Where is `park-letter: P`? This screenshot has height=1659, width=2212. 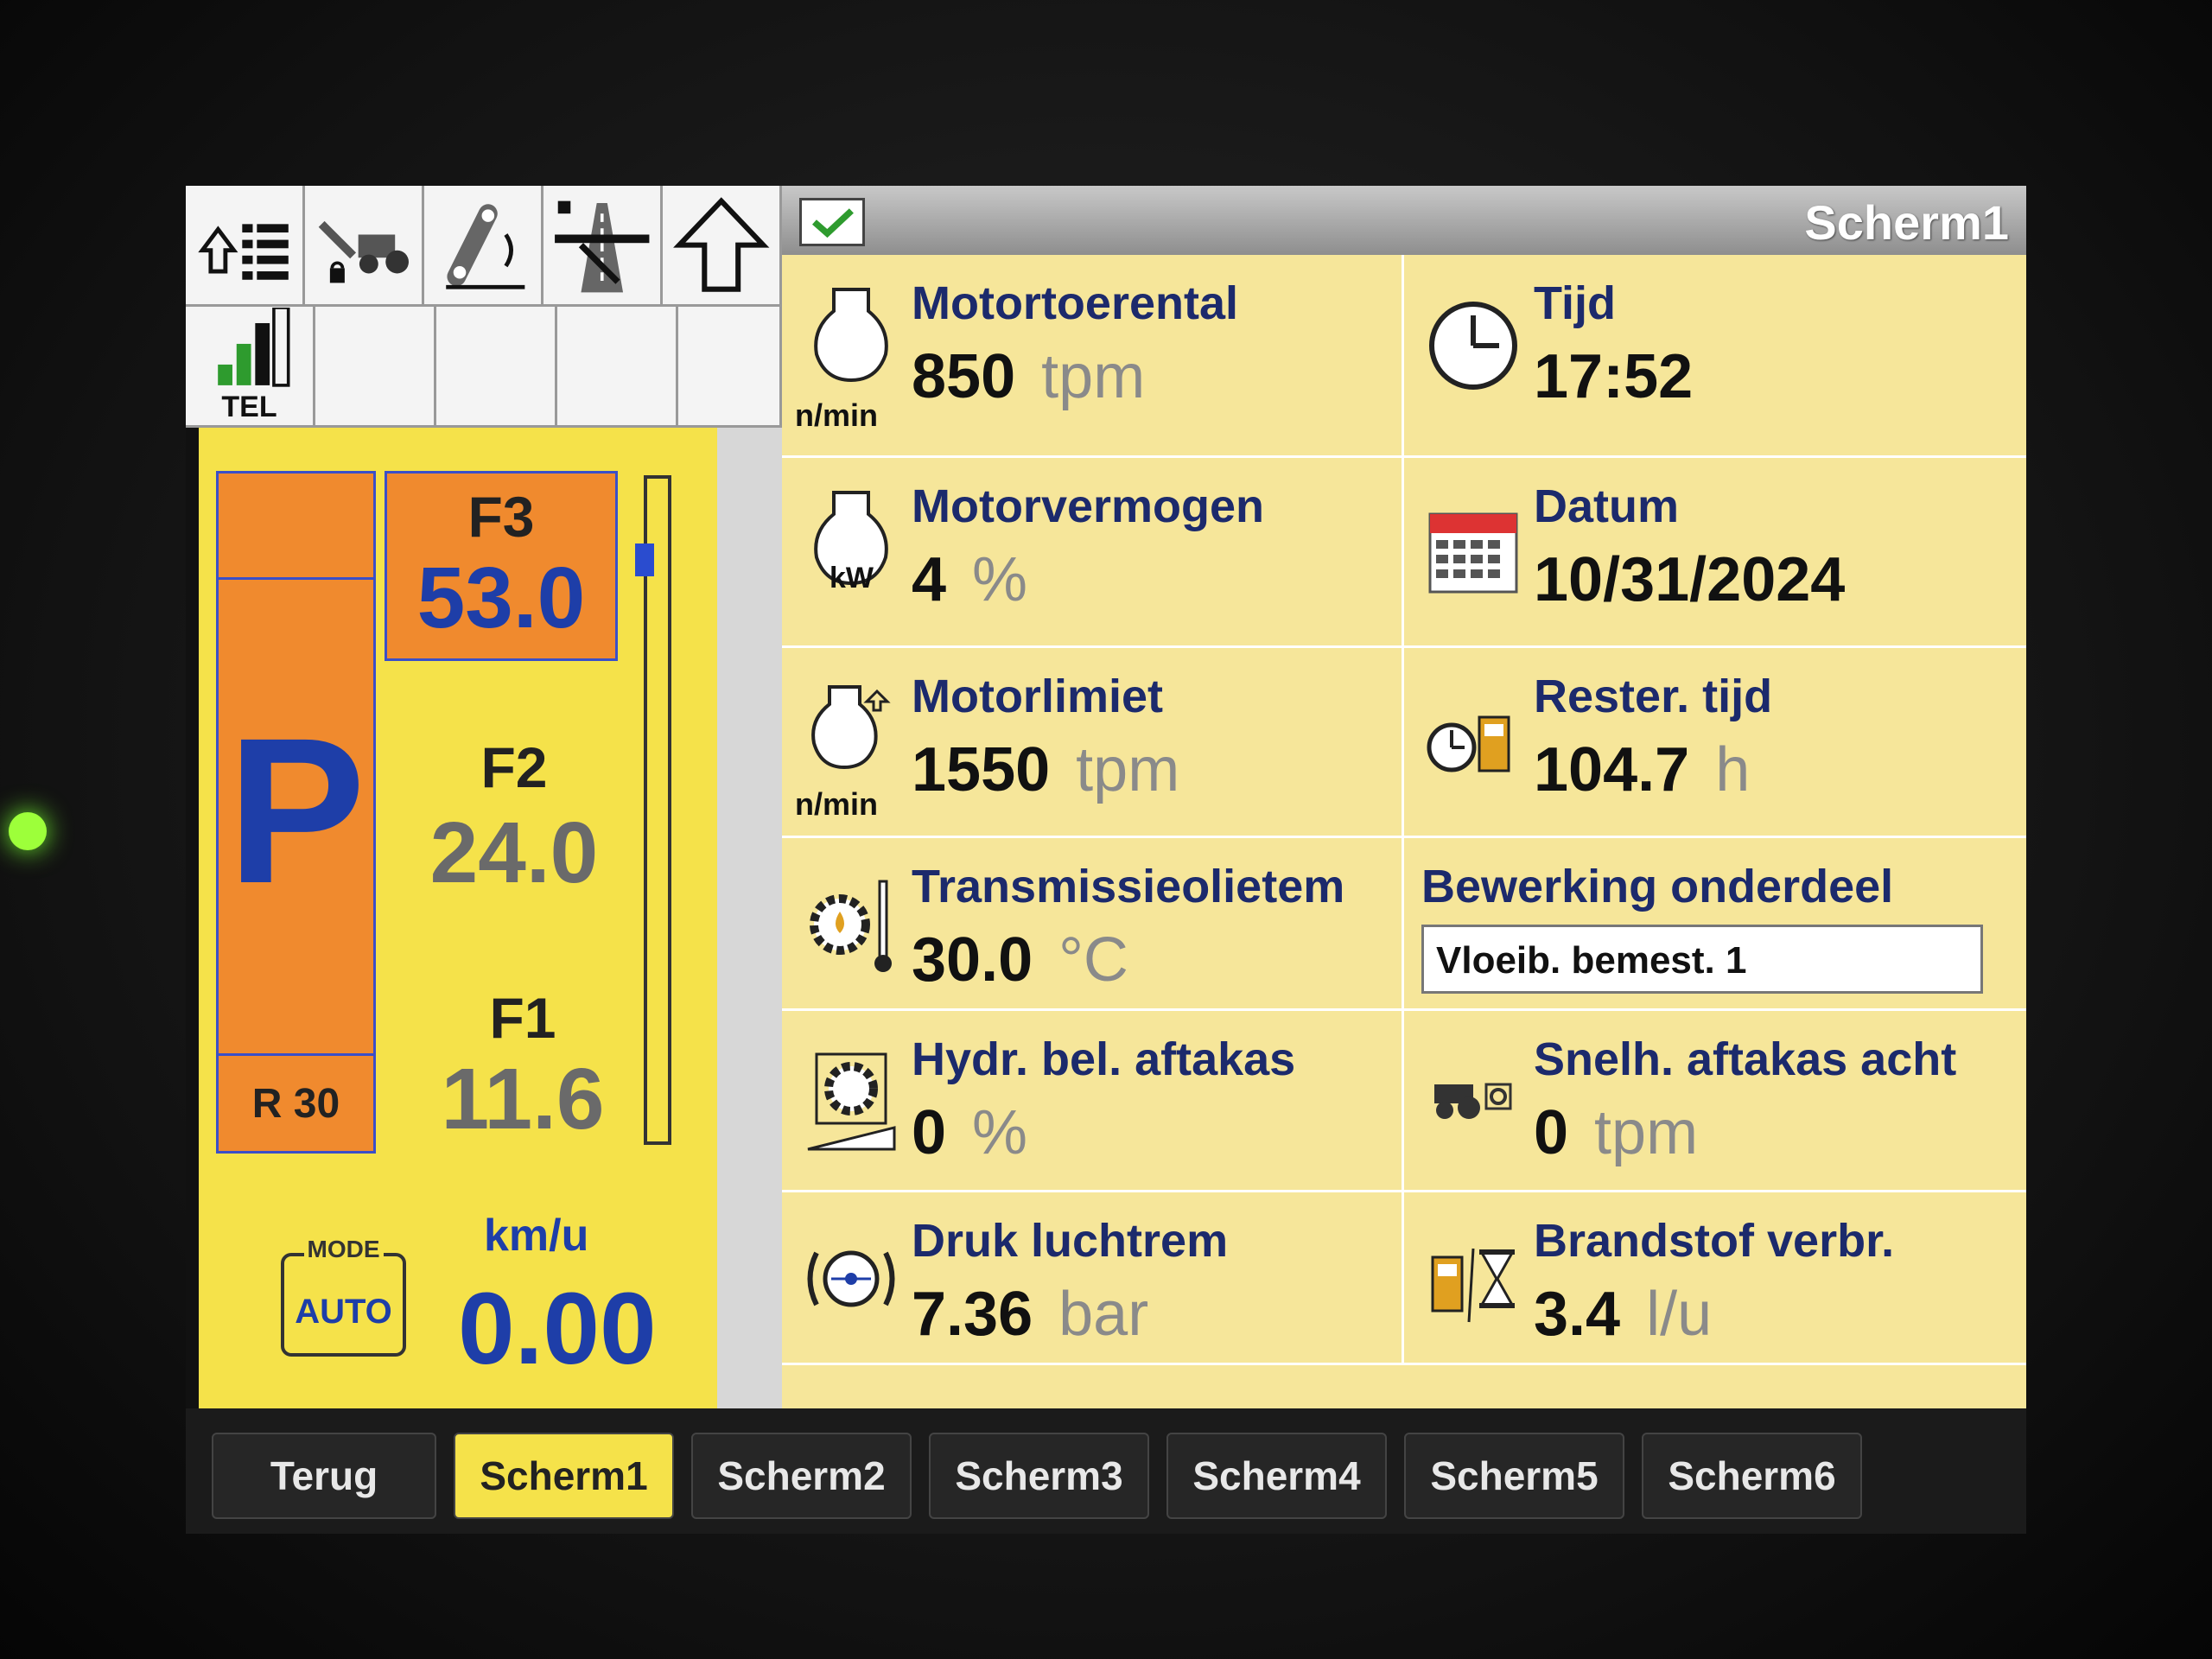 park-letter: P is located at coordinates (296, 810).